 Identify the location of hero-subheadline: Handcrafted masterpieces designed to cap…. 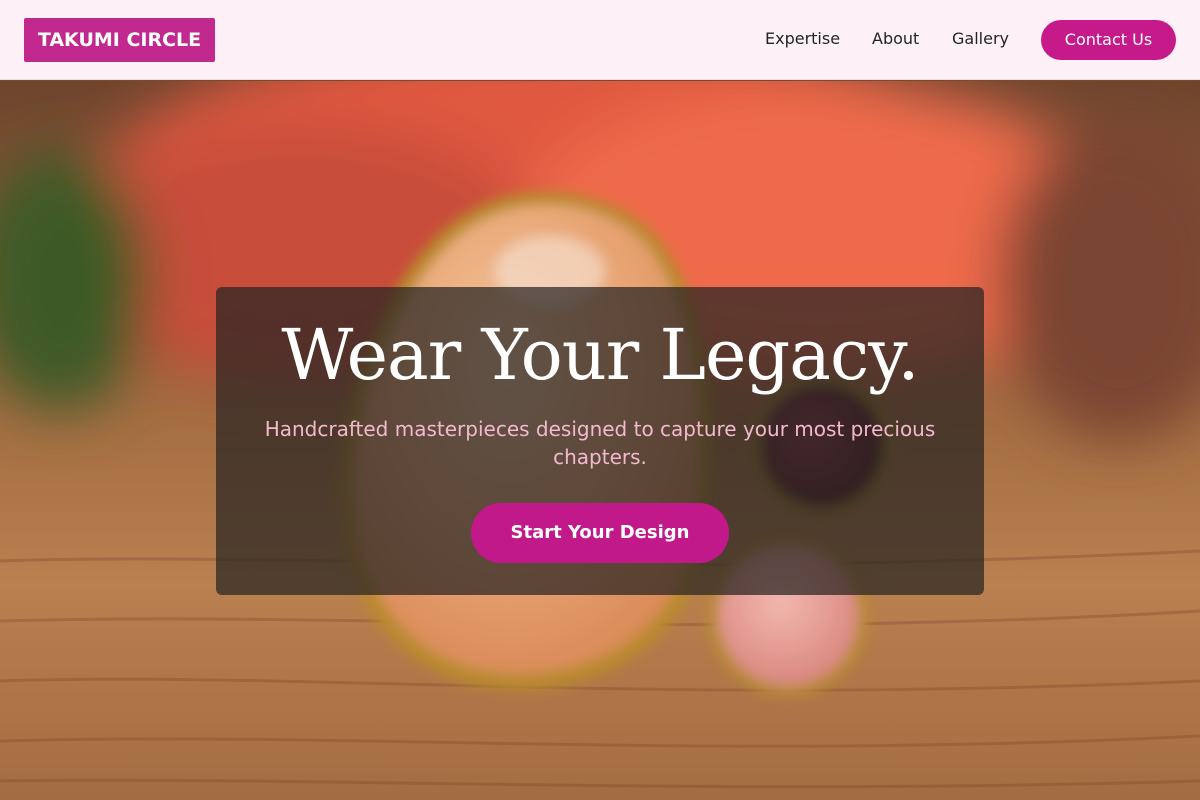
(600, 443).